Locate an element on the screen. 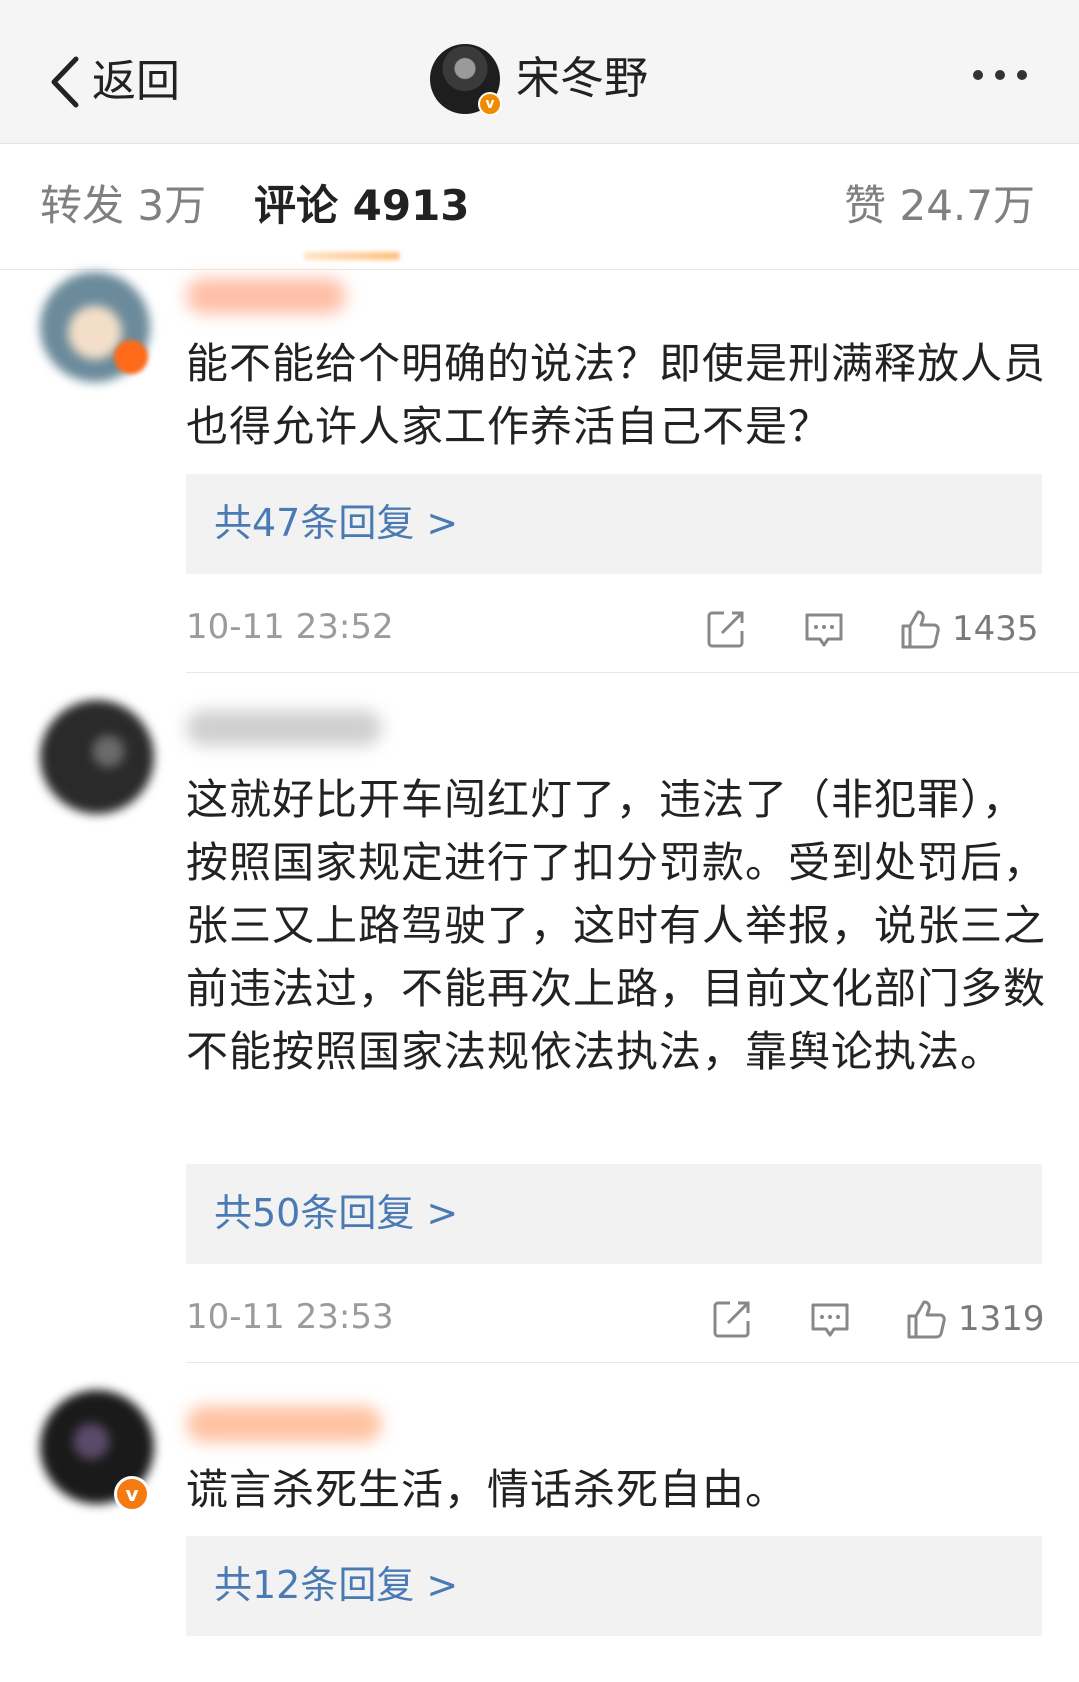  like-button: 1435 is located at coordinates (968, 629).